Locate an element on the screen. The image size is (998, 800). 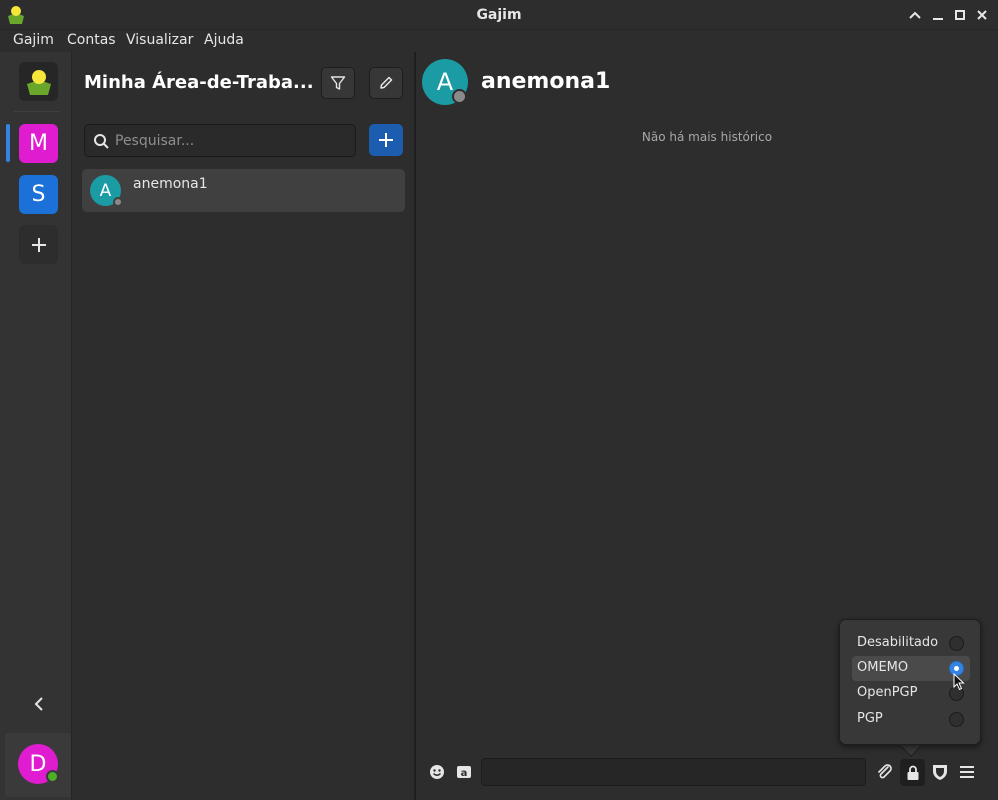
account-button: D is located at coordinates (38, 765).